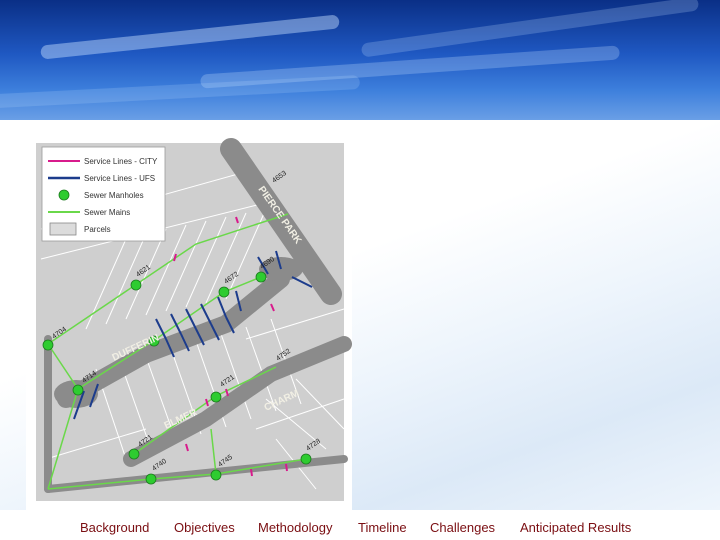  I want to click on nav-link-background: Background, so click(114, 527).